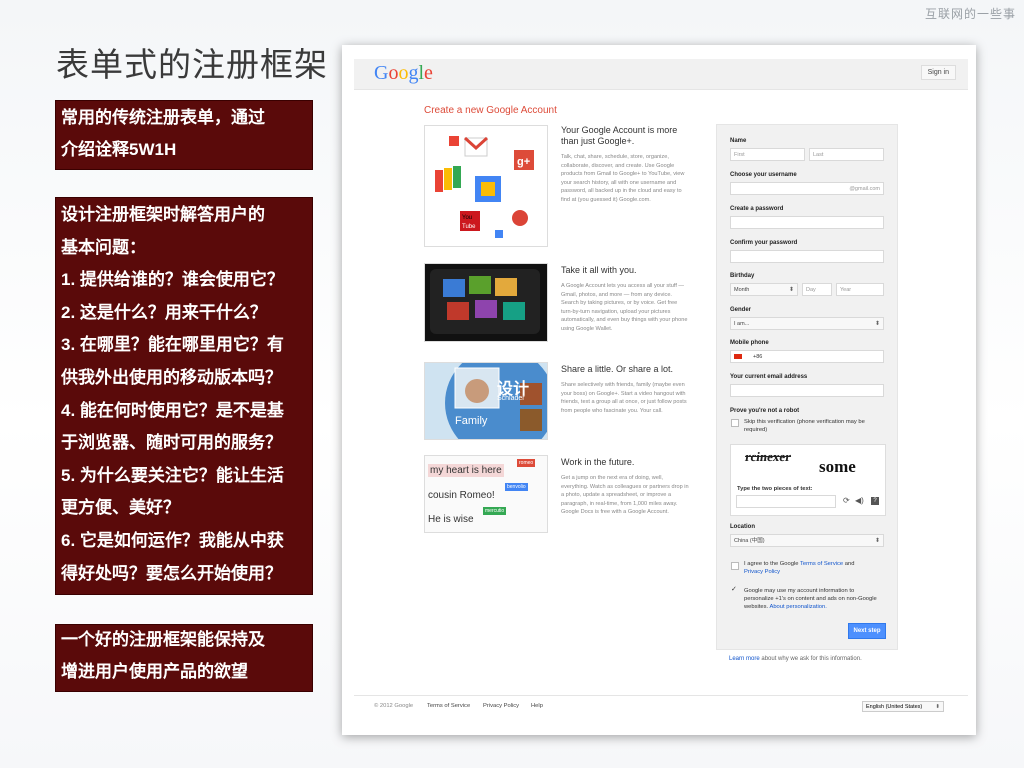  What do you see at coordinates (735, 423) in the screenshot?
I see `skip-verification-checkbox` at bounding box center [735, 423].